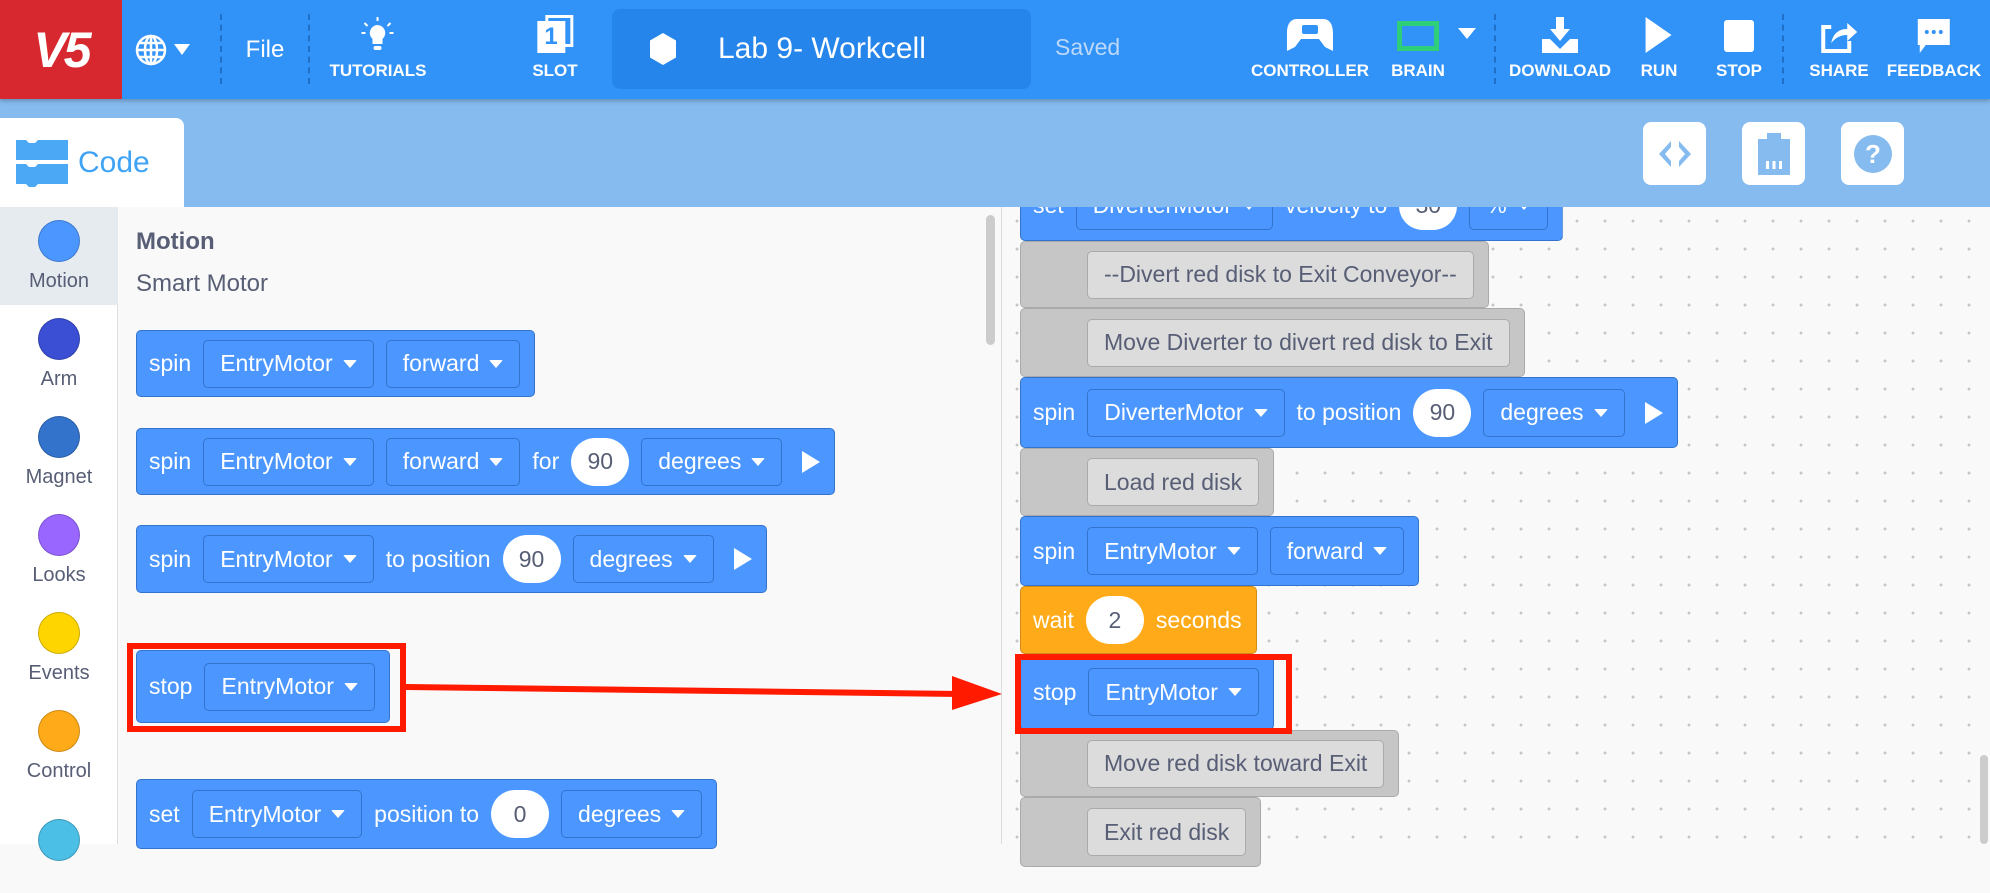 The width and height of the screenshot is (1990, 893). I want to click on palette-motion-block: spin EntryMotor forward for 90 degrees, so click(486, 461).